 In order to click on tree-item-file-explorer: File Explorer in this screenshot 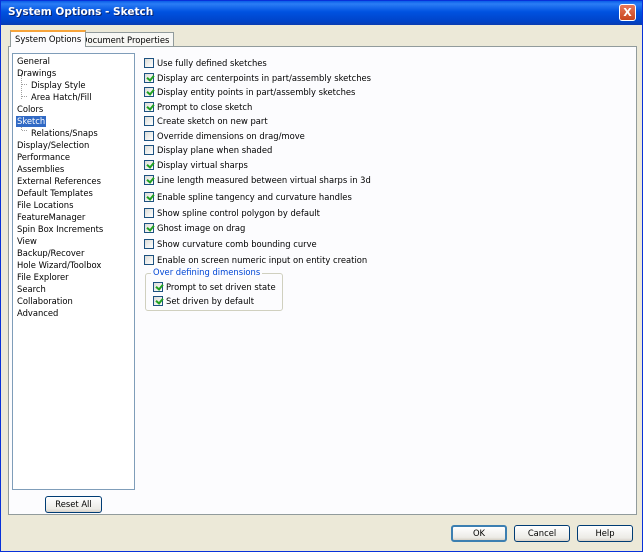, I will do `click(43, 277)`.